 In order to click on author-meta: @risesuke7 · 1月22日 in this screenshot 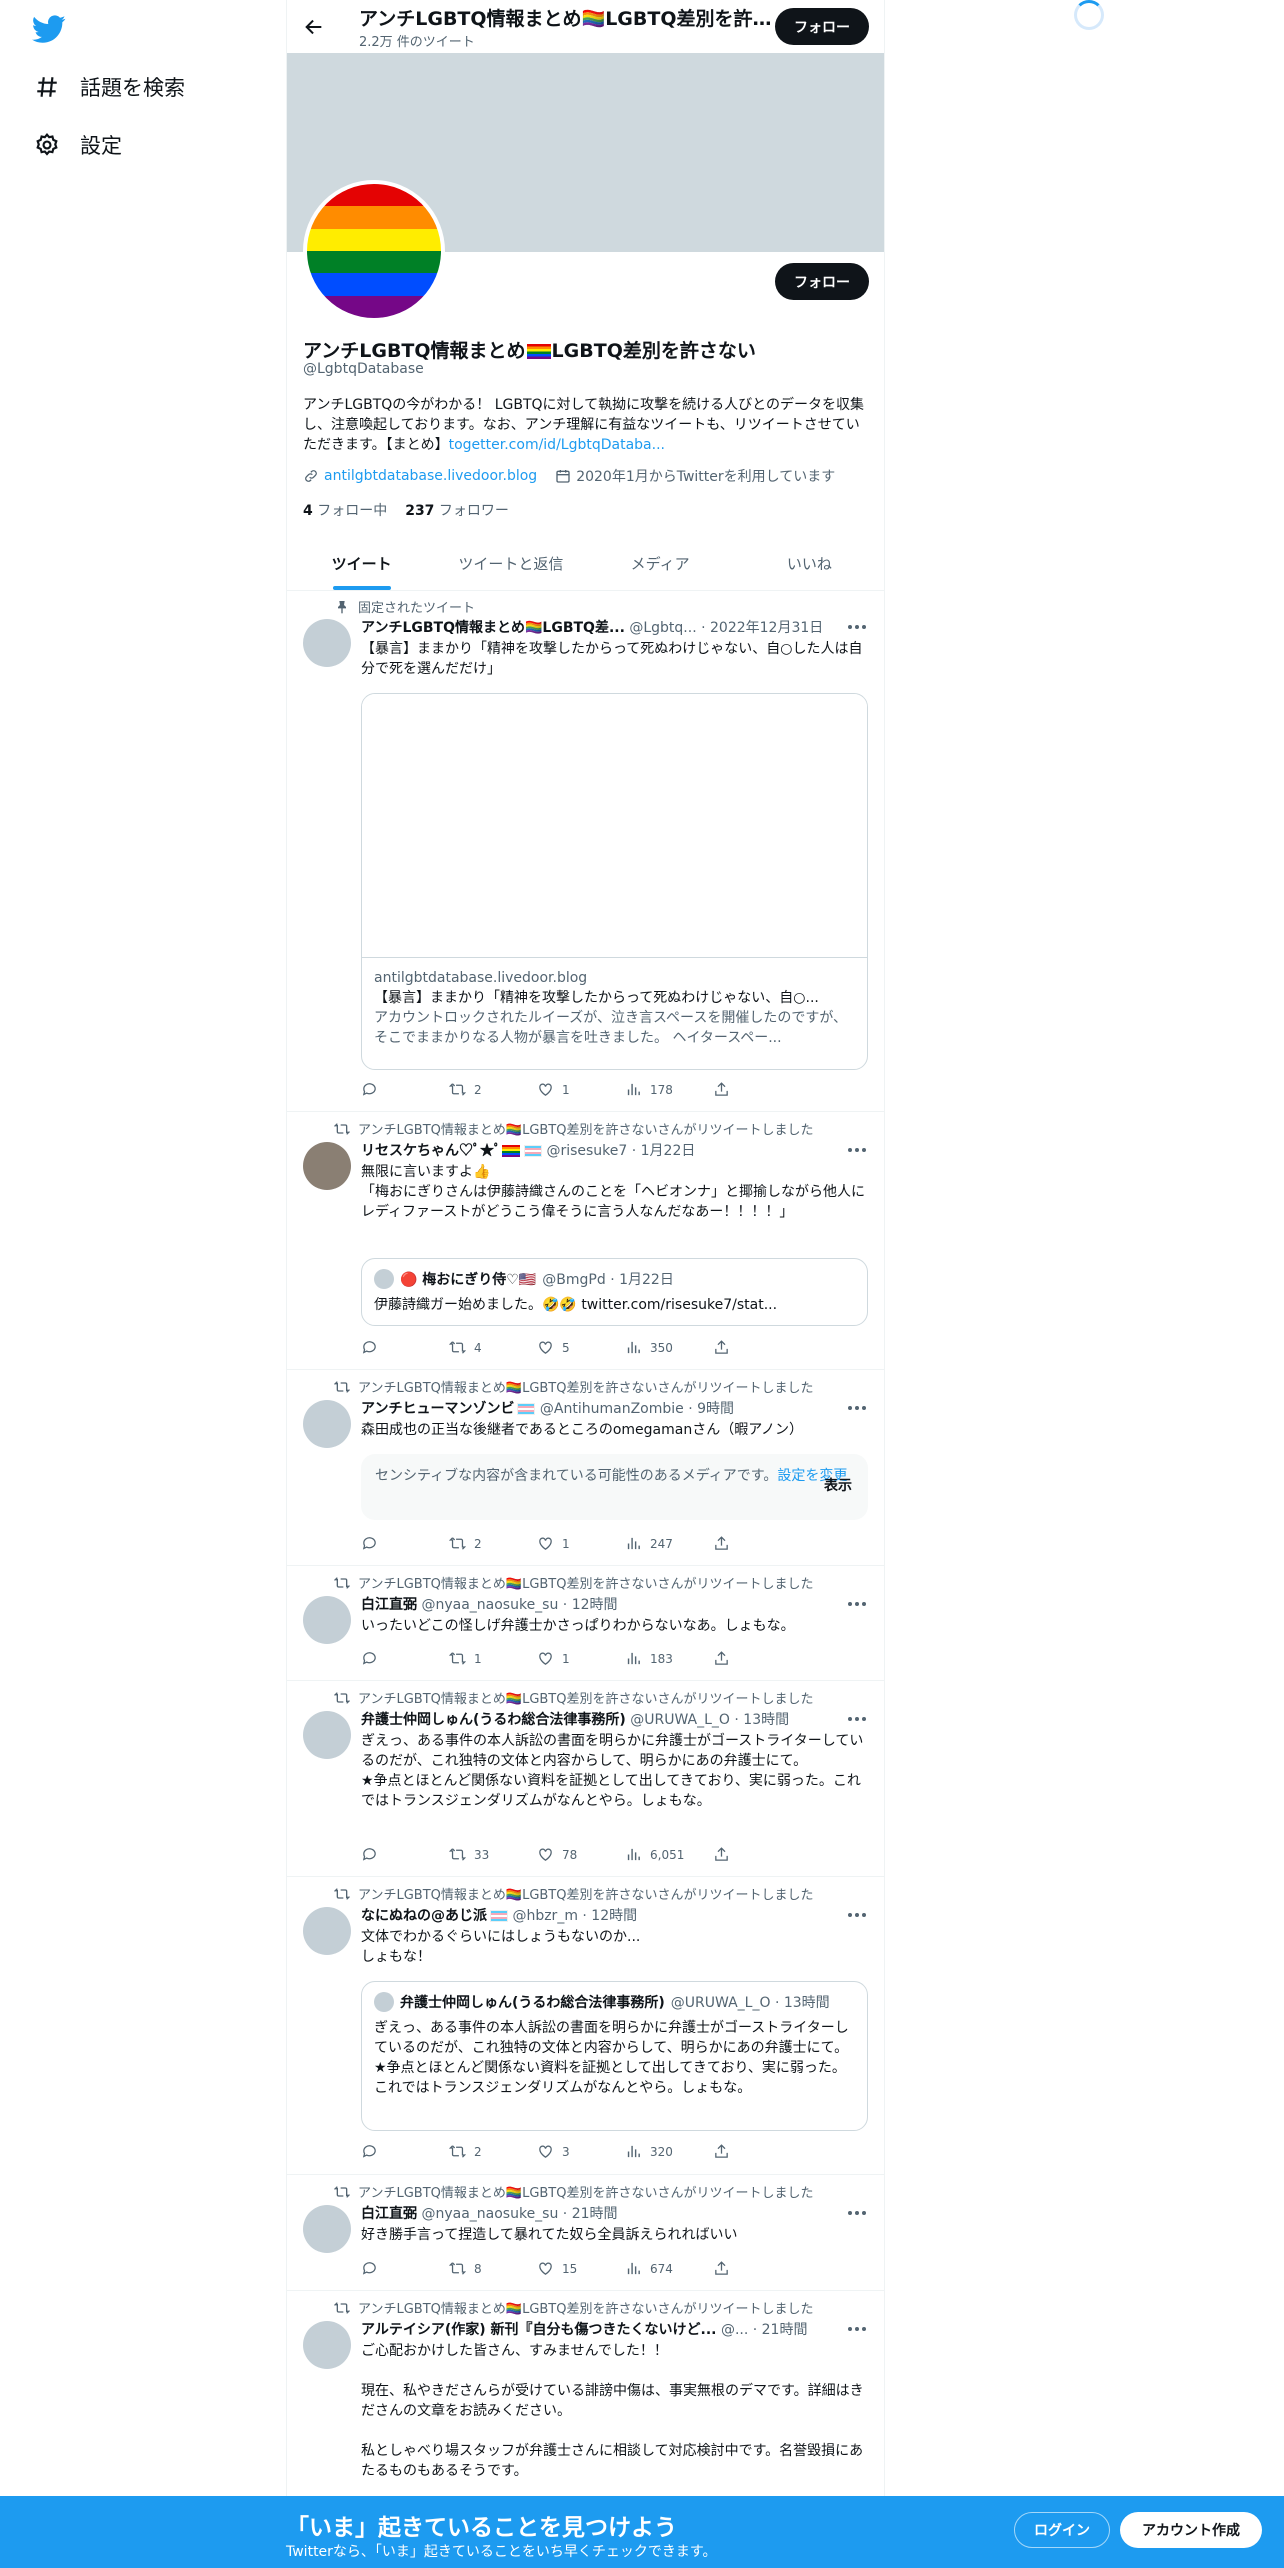, I will do `click(620, 1151)`.